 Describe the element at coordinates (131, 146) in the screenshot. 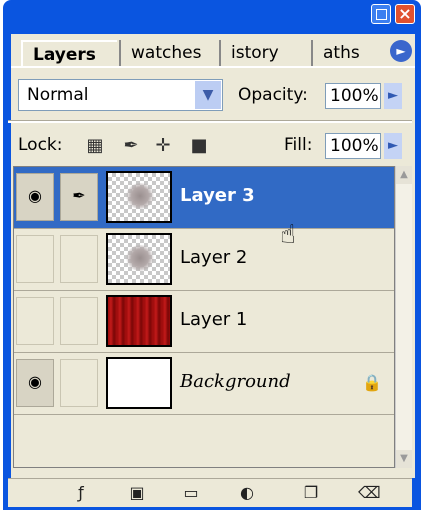

I see `lock-image-icon: ✒` at that location.